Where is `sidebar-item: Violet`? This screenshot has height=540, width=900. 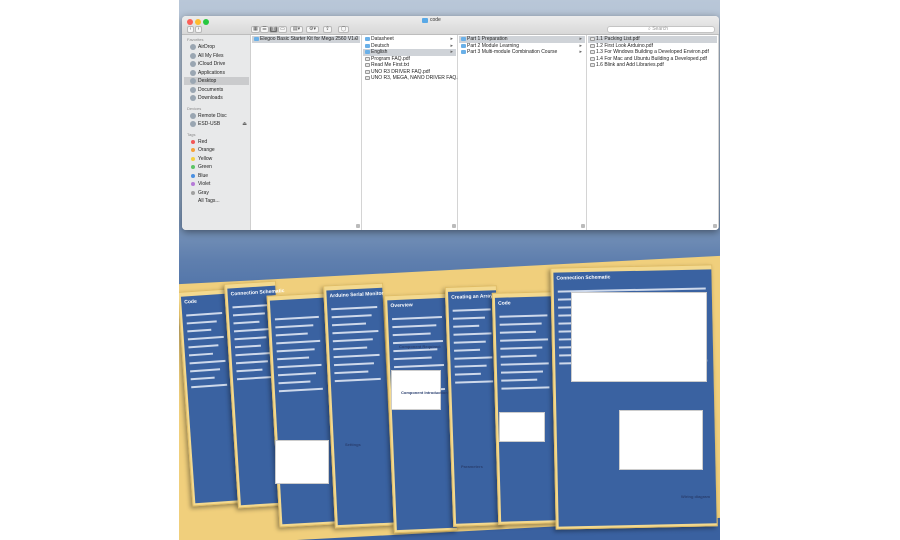 sidebar-item: Violet is located at coordinates (216, 184).